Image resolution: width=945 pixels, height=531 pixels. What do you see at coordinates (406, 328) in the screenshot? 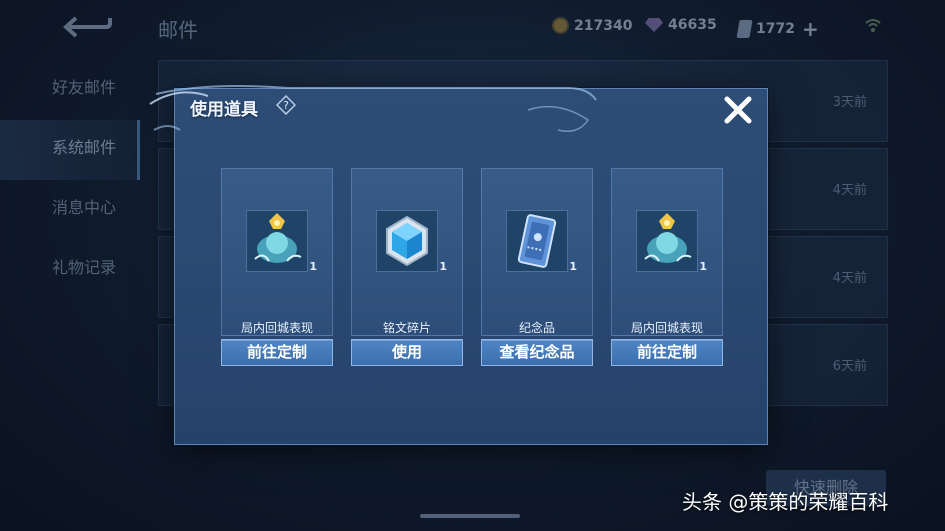
I see `item-name: 铭文碎片` at bounding box center [406, 328].